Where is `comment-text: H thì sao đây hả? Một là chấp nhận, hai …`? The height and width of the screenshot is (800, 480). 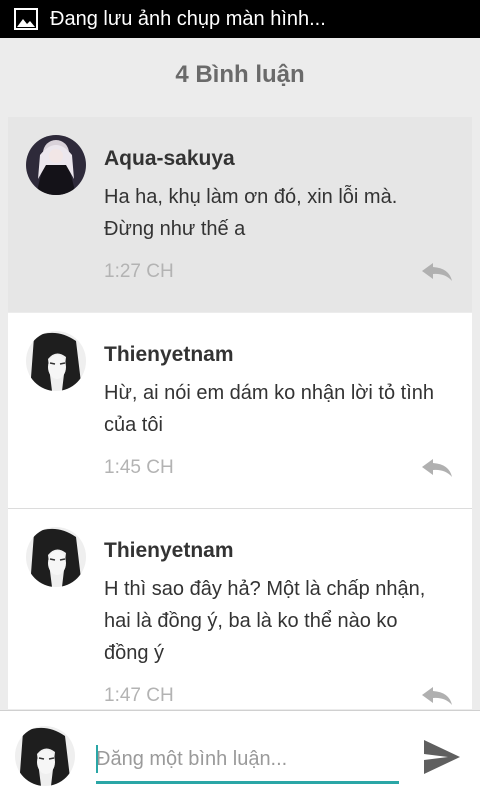 comment-text: H thì sao đây hả? Một là chấp nhận, hai … is located at coordinates (265, 621).